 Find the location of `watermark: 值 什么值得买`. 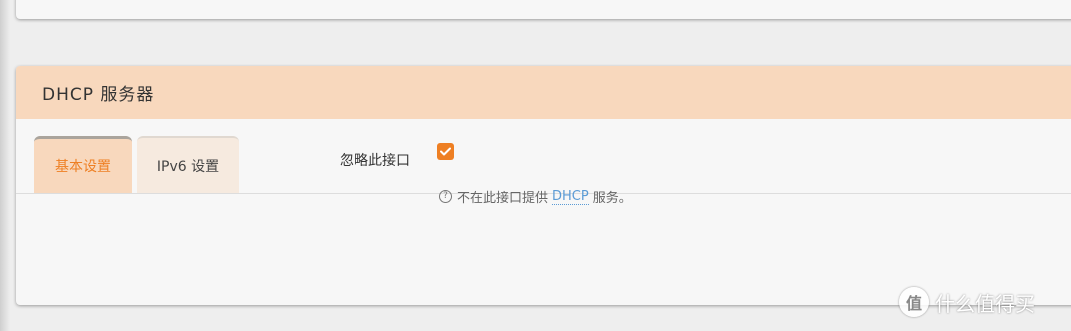

watermark: 值 什么值得买 is located at coordinates (967, 302).